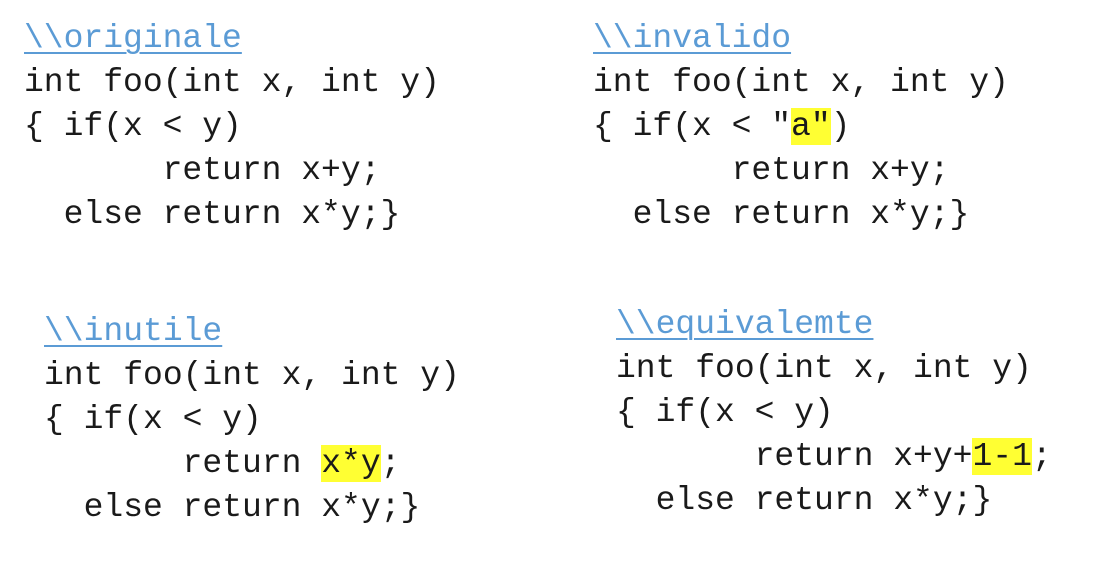 The width and height of the screenshot is (1118, 564). Describe the element at coordinates (341, 170) in the screenshot. I see `code-text: x+y;` at that location.